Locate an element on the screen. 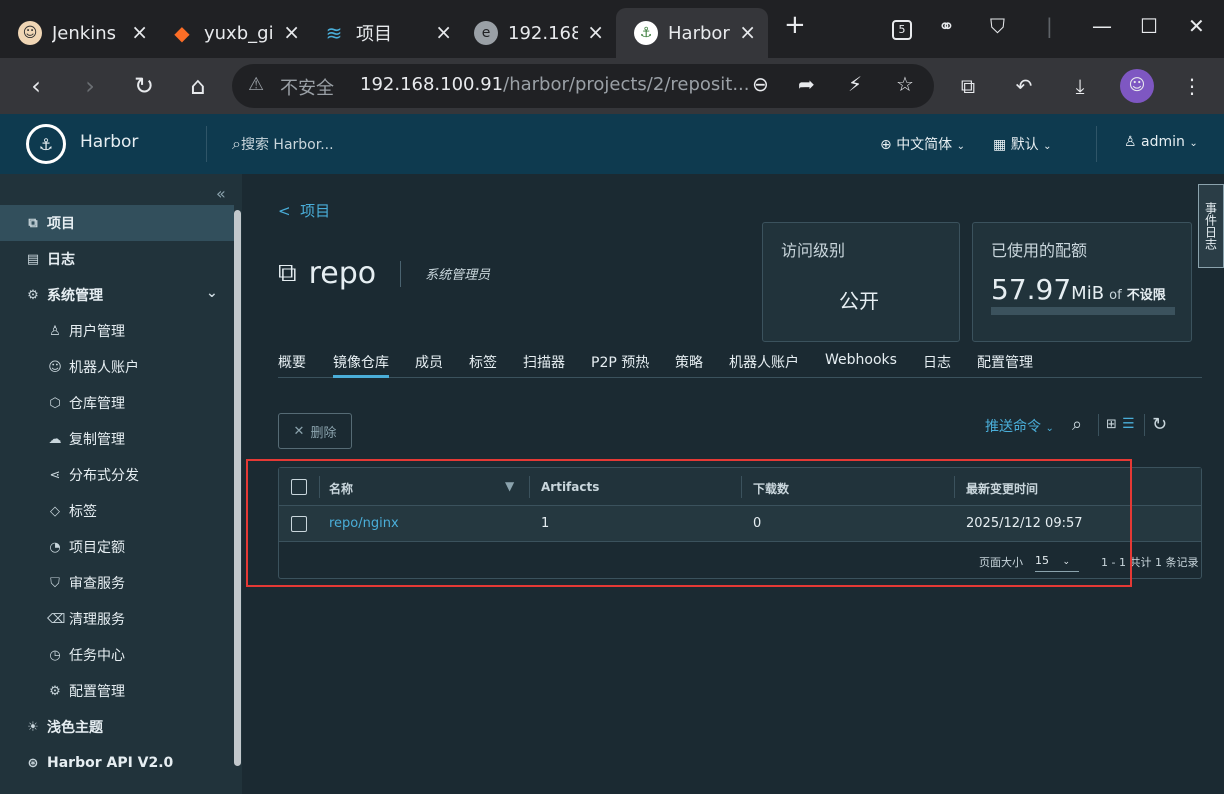 The width and height of the screenshot is (1224, 794). browser-tab-gitlab: ◆ yuxb_gi × is located at coordinates (232, 33).